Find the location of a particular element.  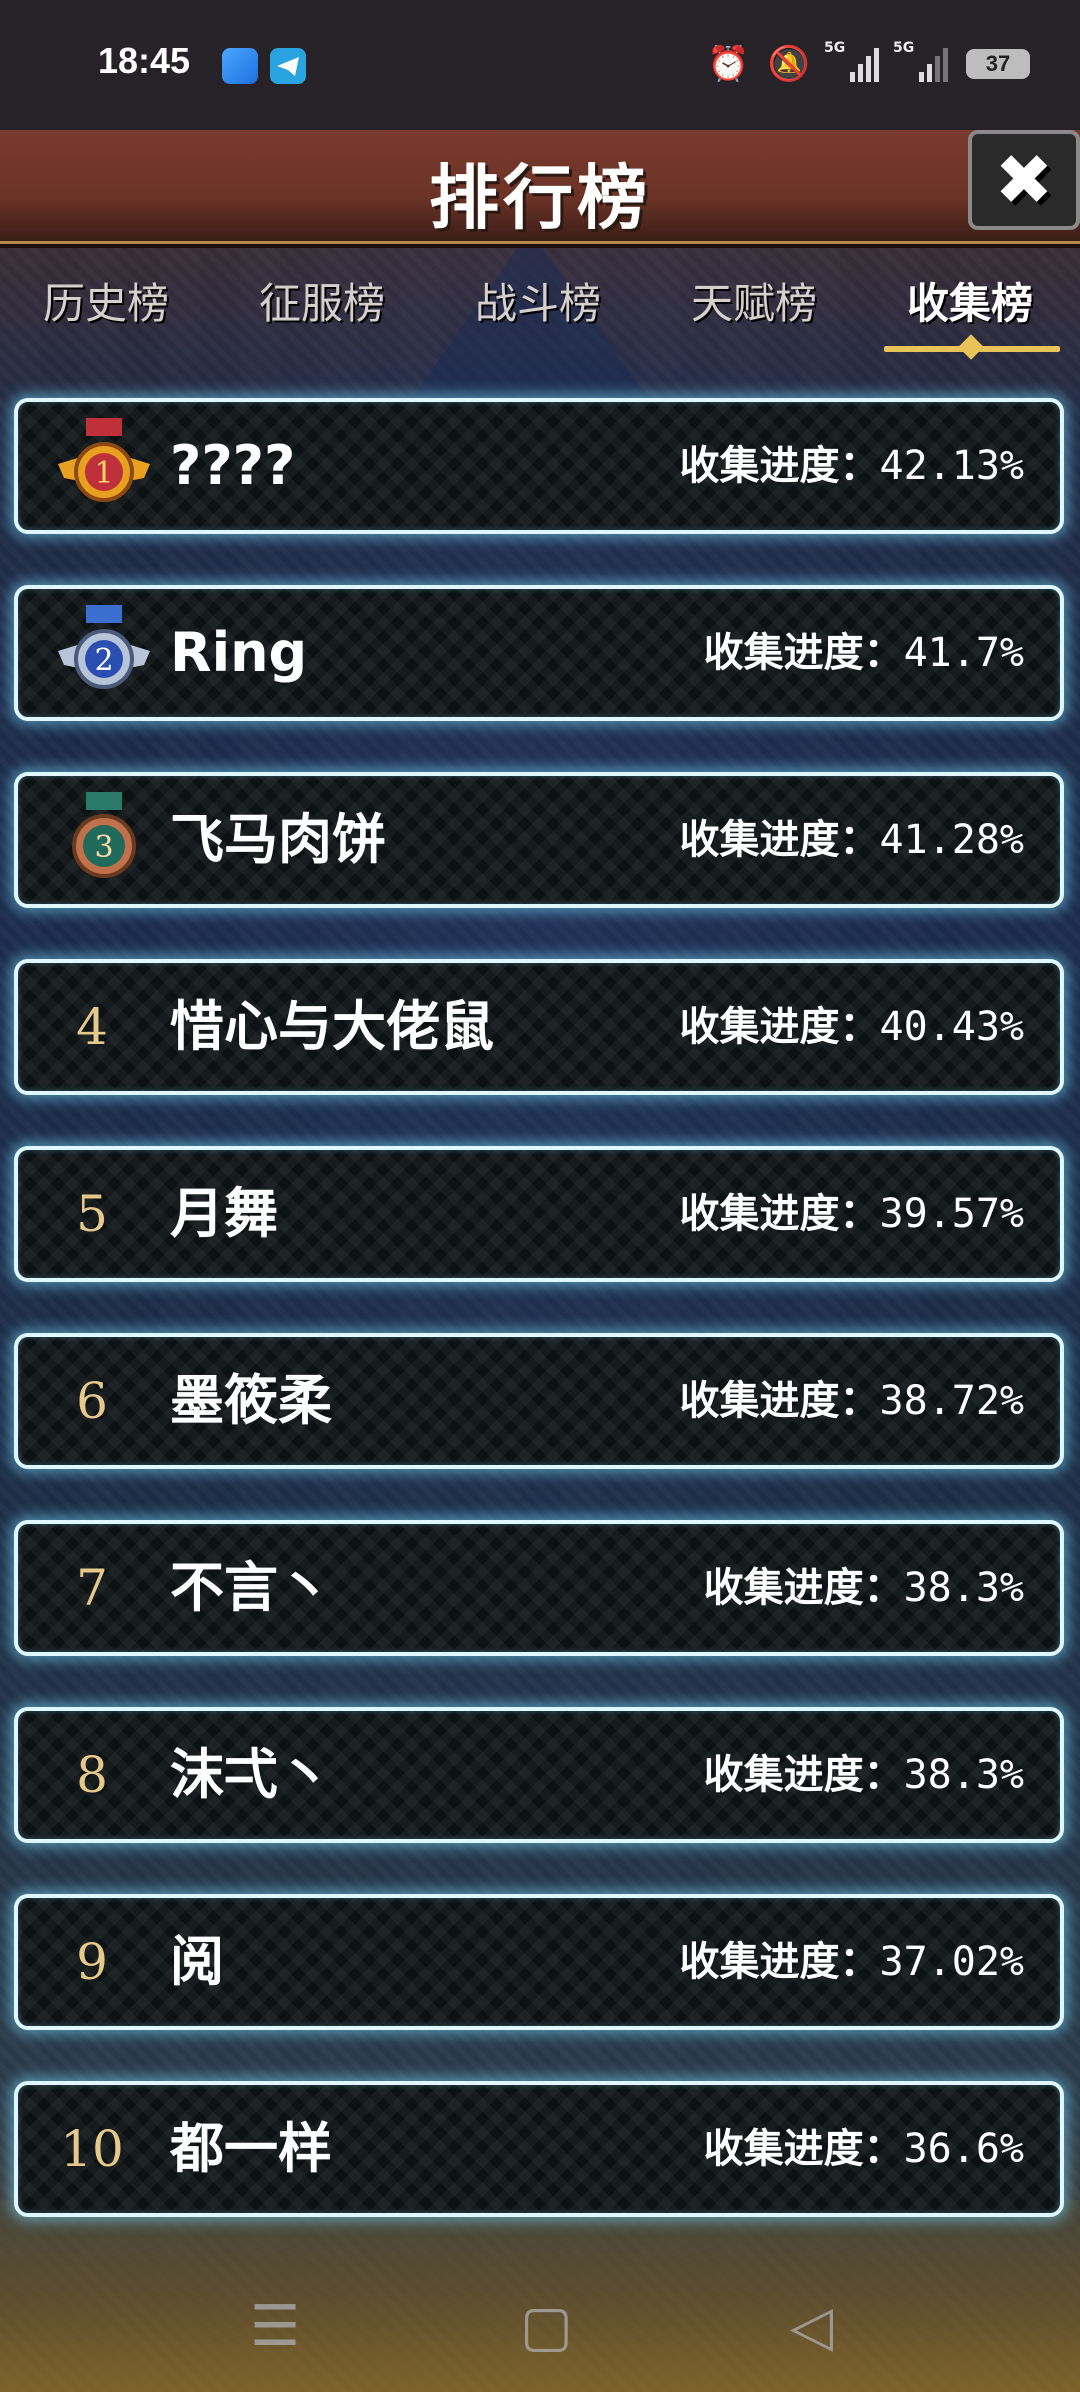

bell-muted-icon: 🔕 is located at coordinates (788, 64).